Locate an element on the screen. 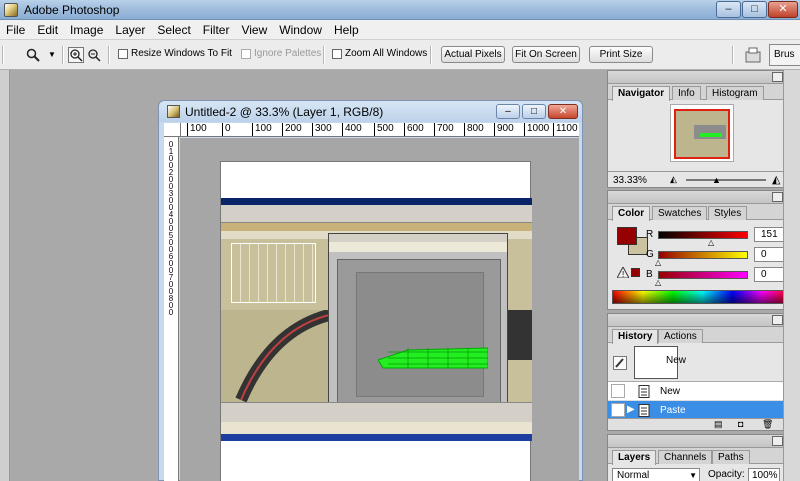 This screenshot has width=800, height=481. zoom-all-windows-checkbox is located at coordinates (337, 54).